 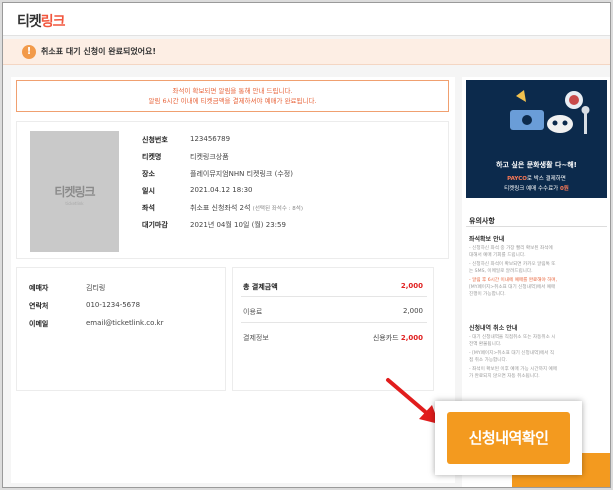 I want to click on section-line: - 대기 신청내역을 직접취소 또는 자동취소 시, so click(x=512, y=337).